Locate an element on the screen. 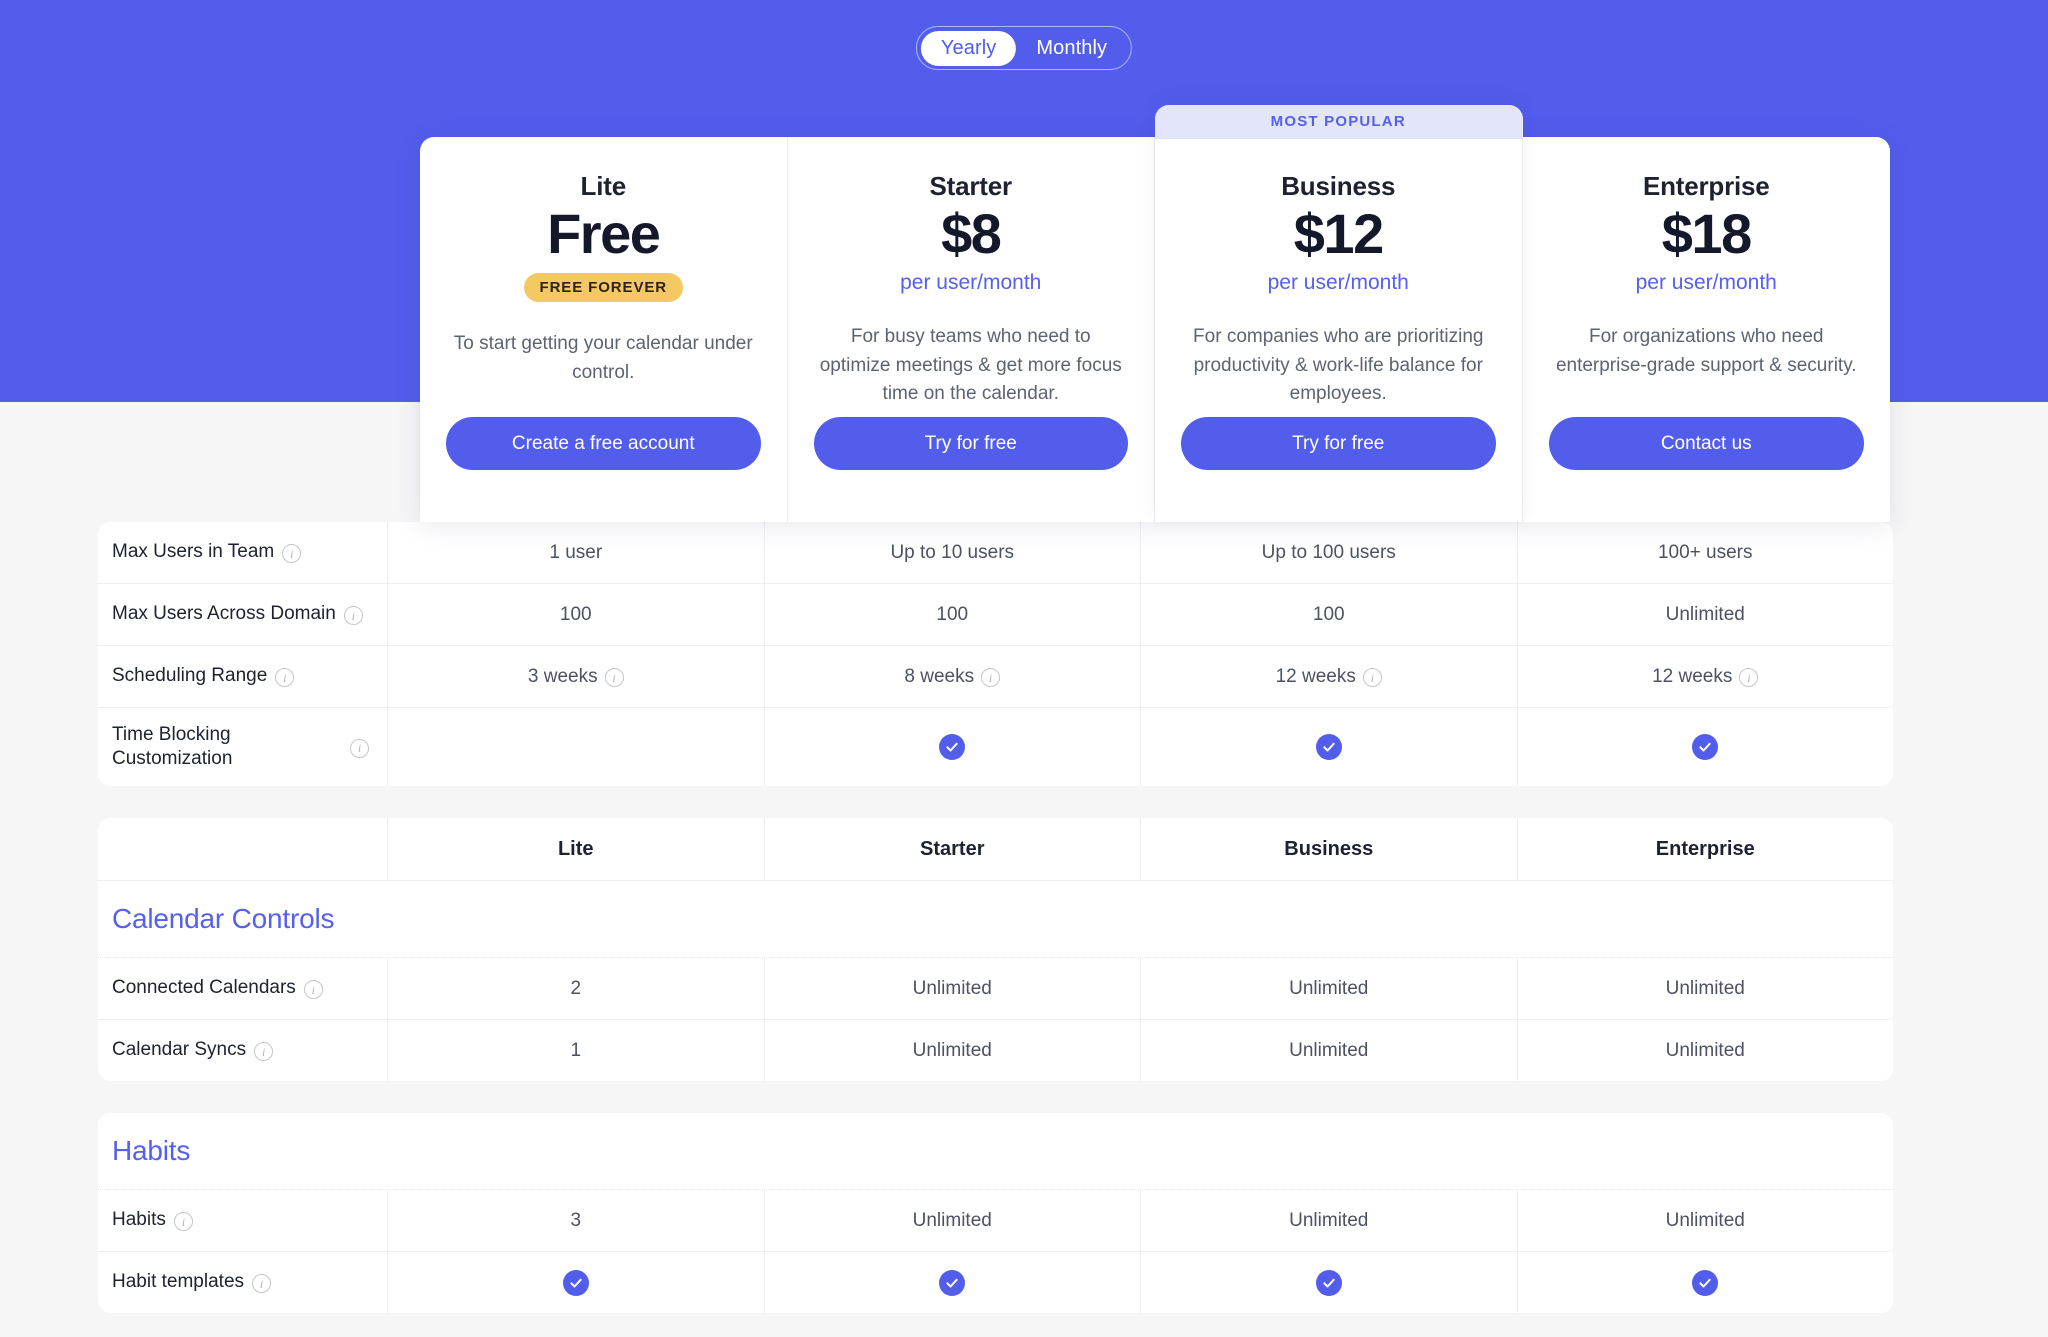 This screenshot has height=1337, width=2048. feature-label-cell: Habits is located at coordinates (243, 1220).